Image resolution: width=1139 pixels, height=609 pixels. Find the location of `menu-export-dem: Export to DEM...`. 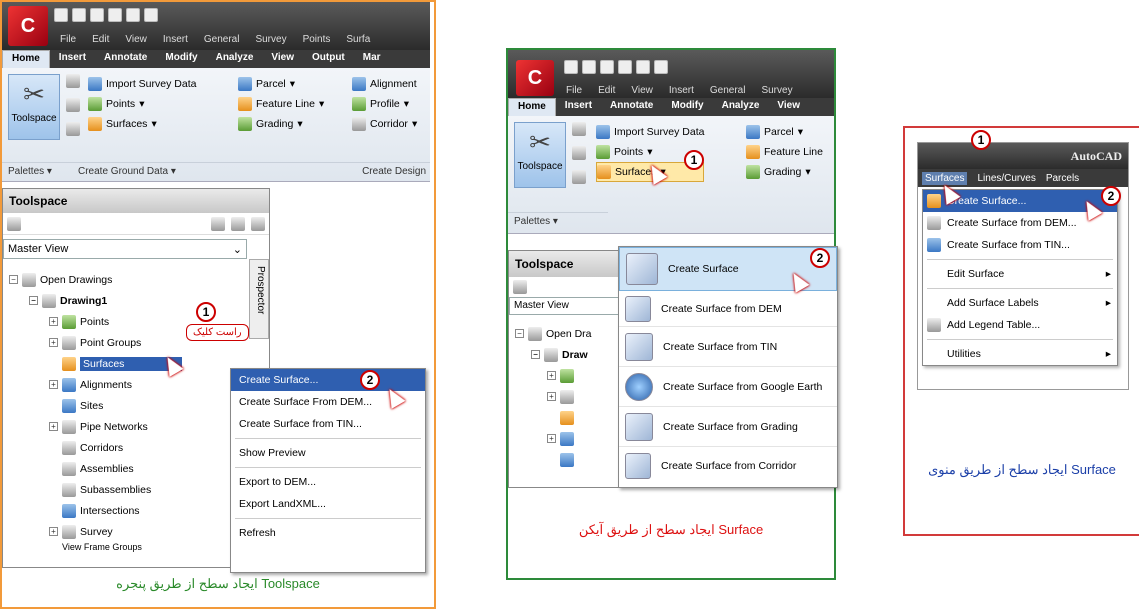

menu-export-dem: Export to DEM... is located at coordinates (328, 482).